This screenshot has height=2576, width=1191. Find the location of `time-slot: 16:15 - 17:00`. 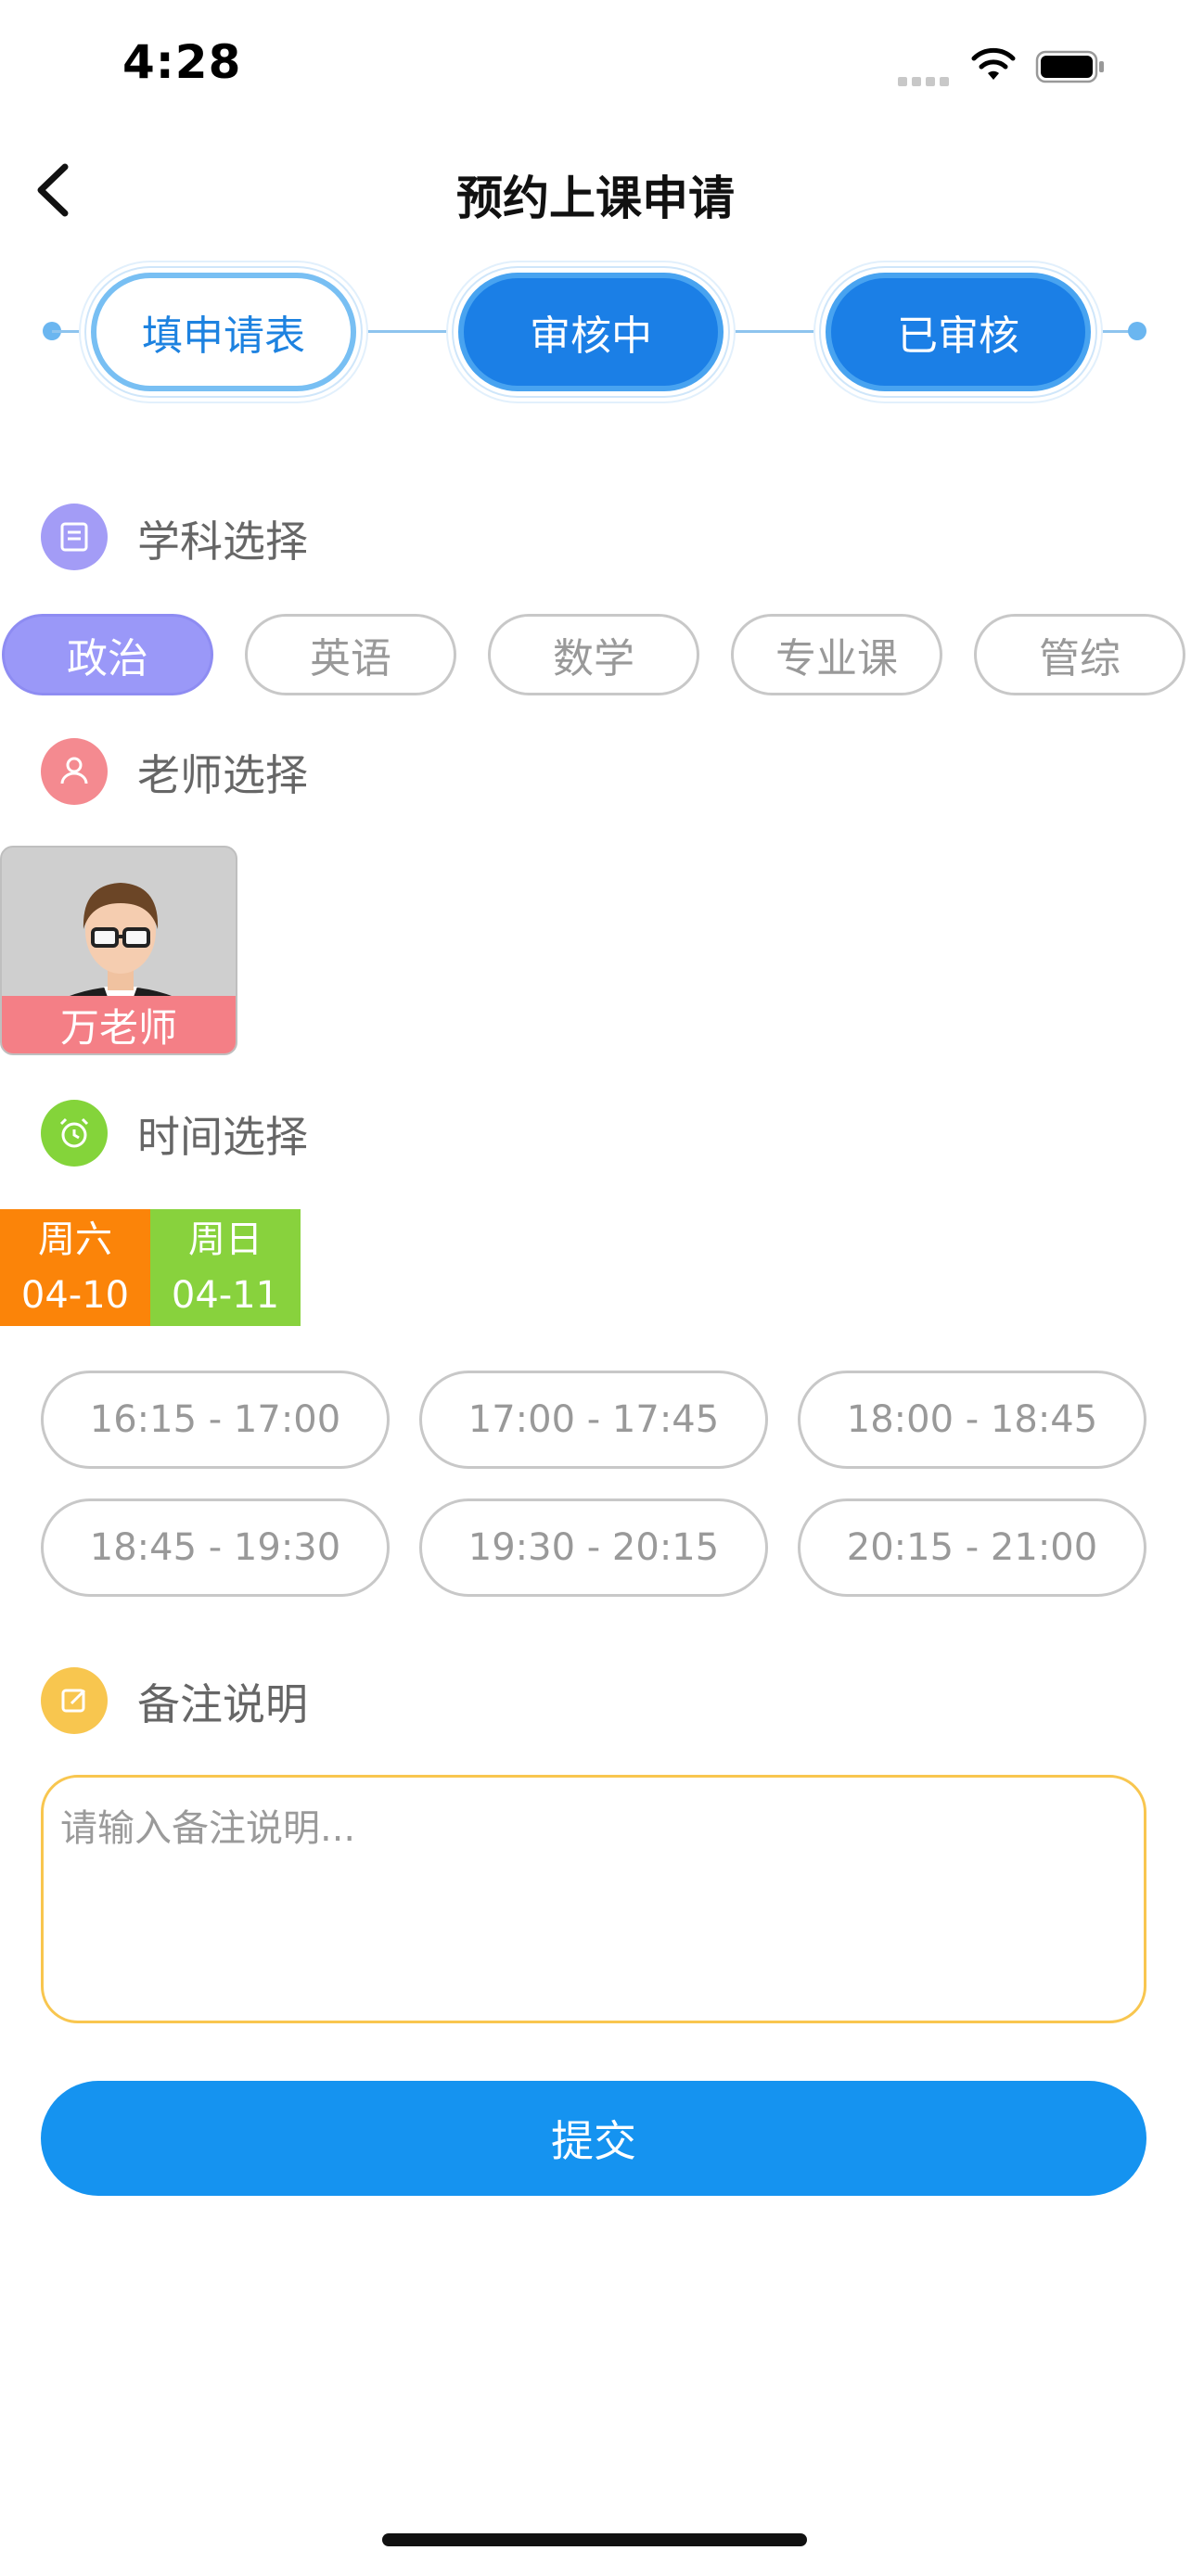

time-slot: 16:15 - 17:00 is located at coordinates (215, 1420).